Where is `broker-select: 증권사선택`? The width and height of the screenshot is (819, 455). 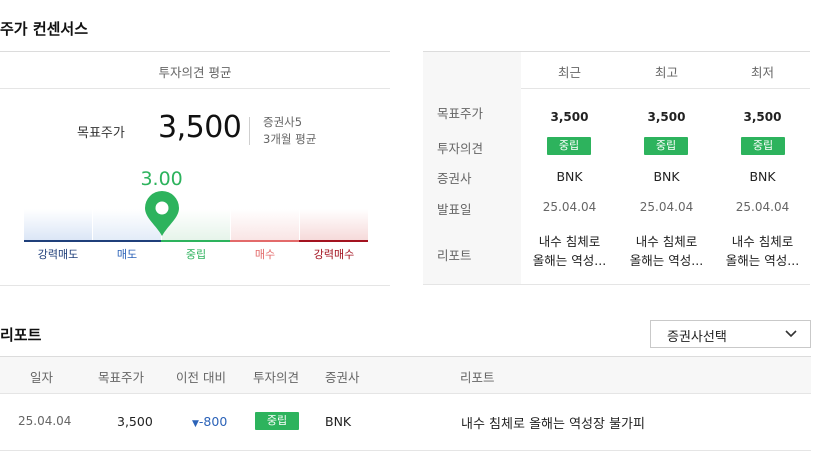
broker-select: 증권사선택 is located at coordinates (730, 334).